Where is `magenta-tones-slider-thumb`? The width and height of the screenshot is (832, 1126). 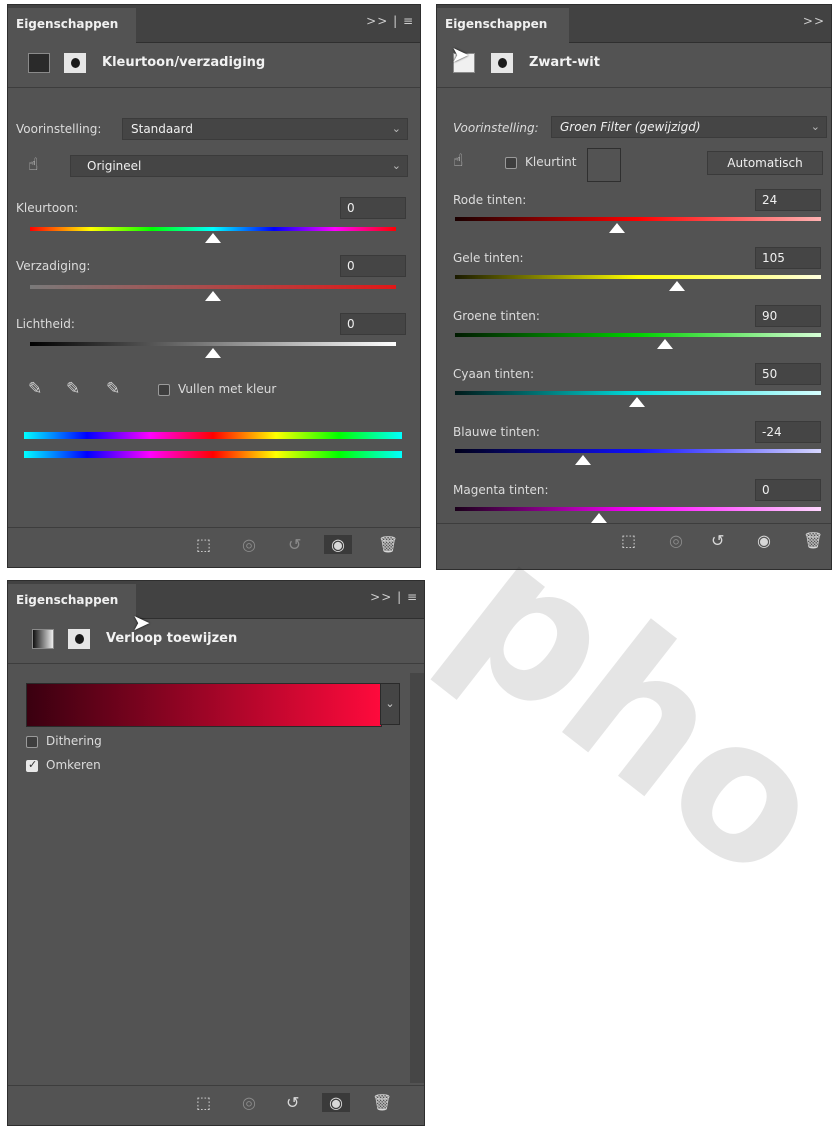 magenta-tones-slider-thumb is located at coordinates (599, 518).